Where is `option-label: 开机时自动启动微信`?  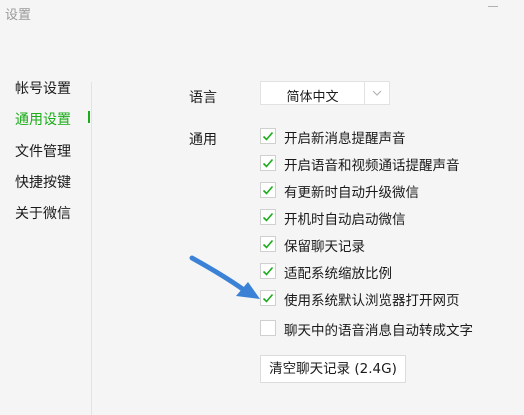 option-label: 开机时自动启动微信 is located at coordinates (345, 220).